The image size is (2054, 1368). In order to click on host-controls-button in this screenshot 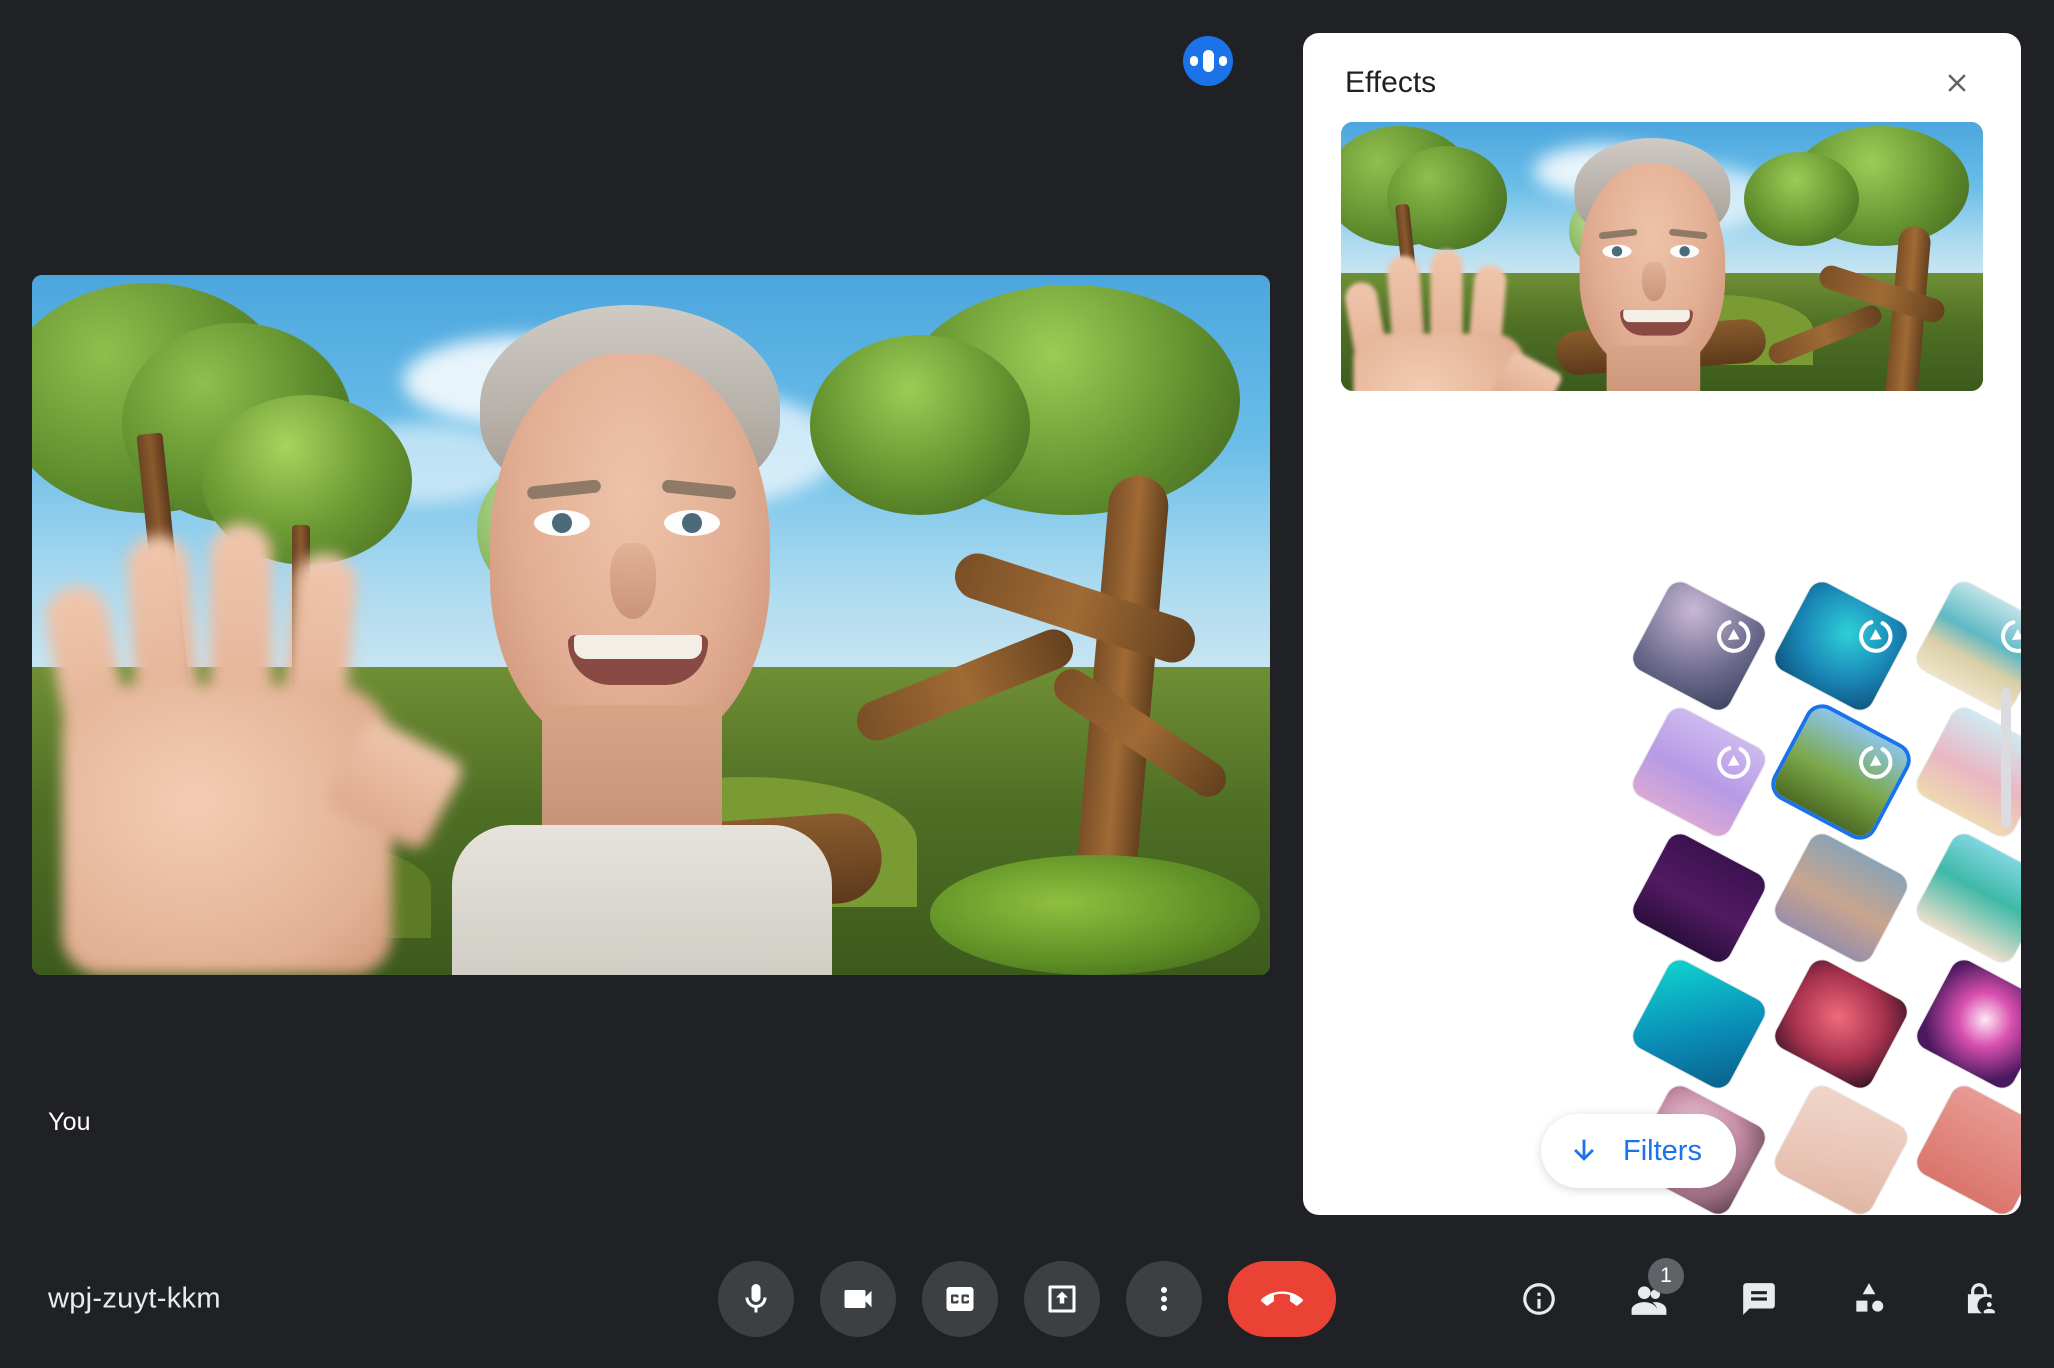, I will do `click(1979, 1299)`.